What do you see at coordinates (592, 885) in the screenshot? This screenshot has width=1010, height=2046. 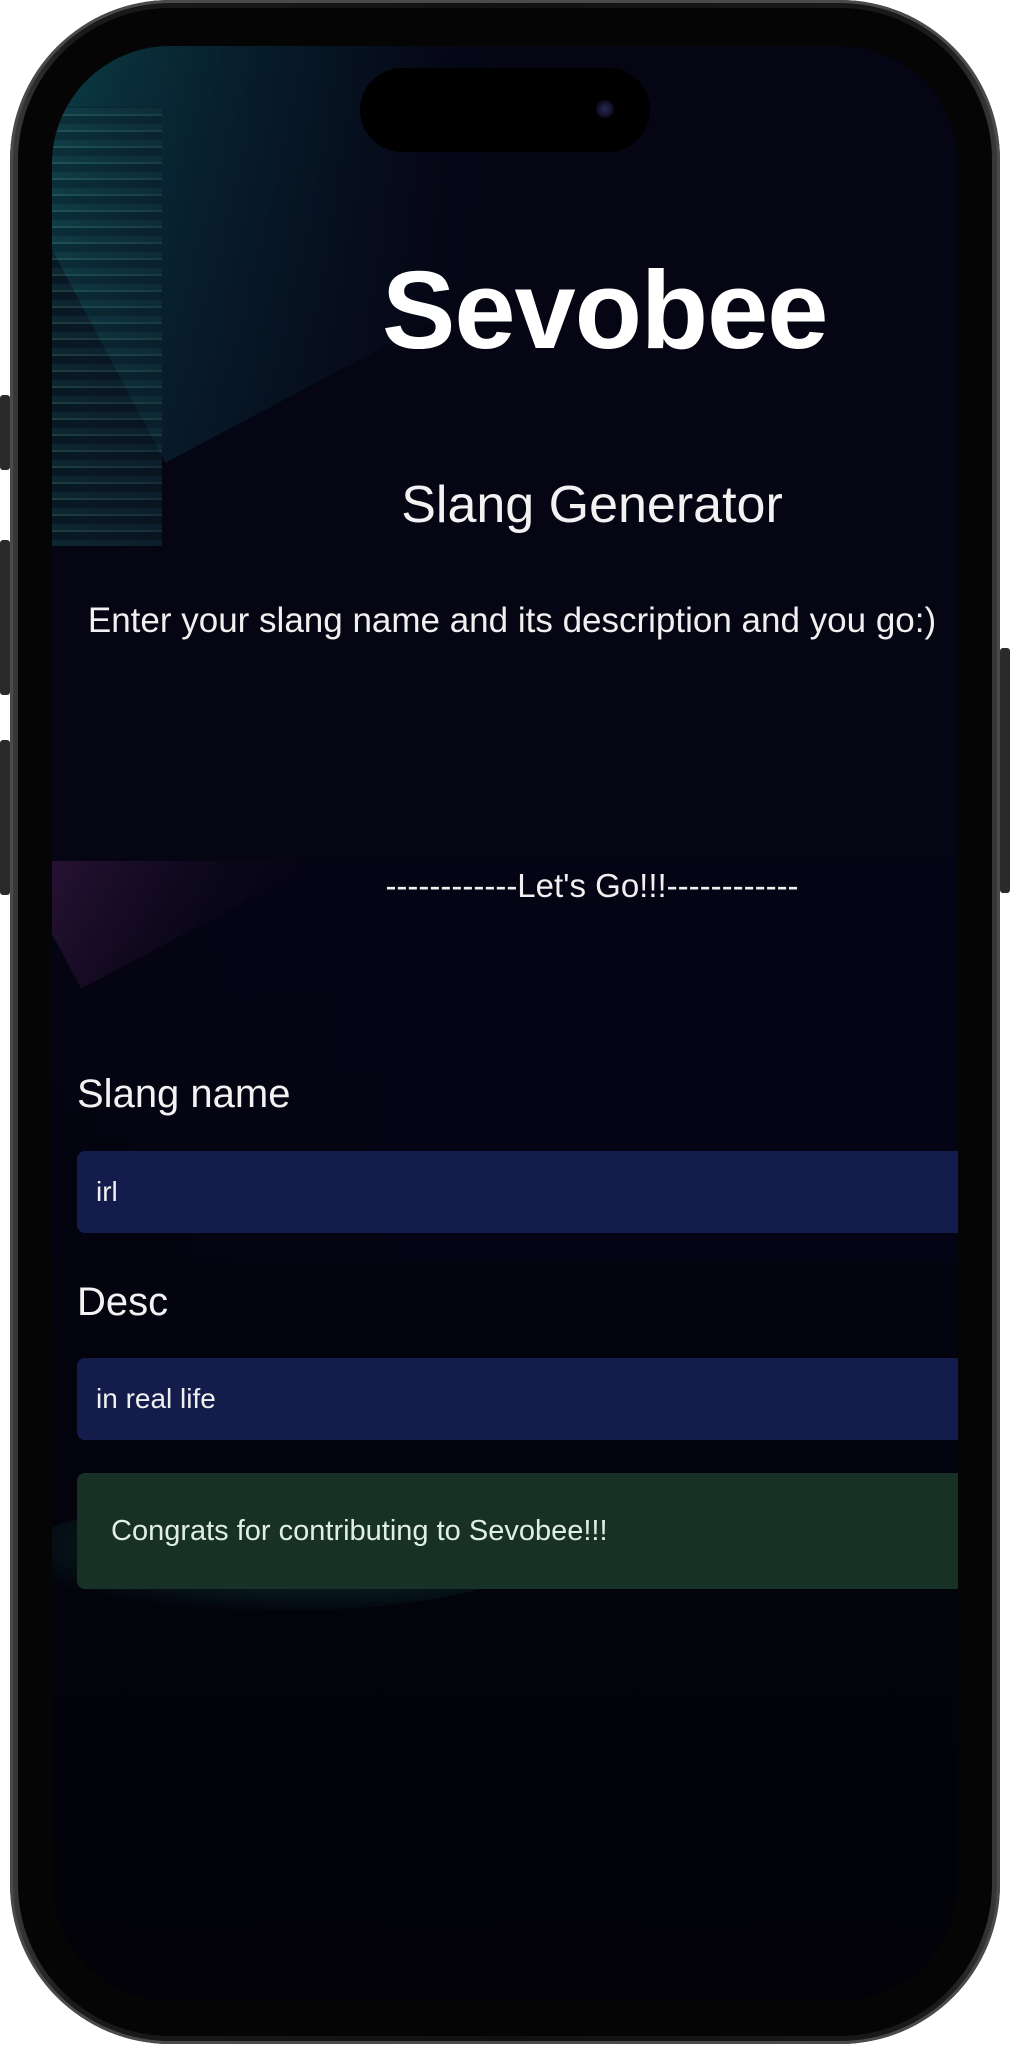 I see `section-divider: ------------Let's Go!!!------------` at bounding box center [592, 885].